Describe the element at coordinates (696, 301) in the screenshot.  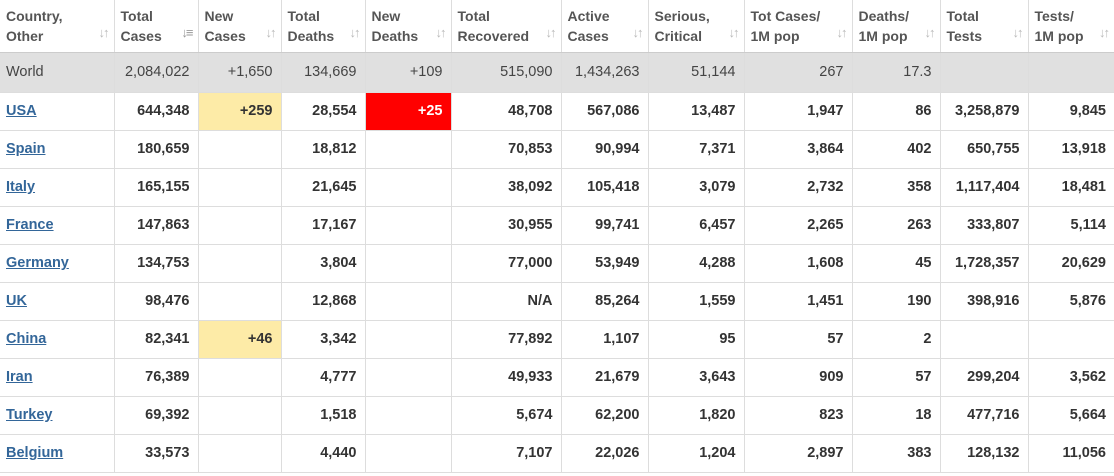
I see `serious-critical-cell: 1,559` at that location.